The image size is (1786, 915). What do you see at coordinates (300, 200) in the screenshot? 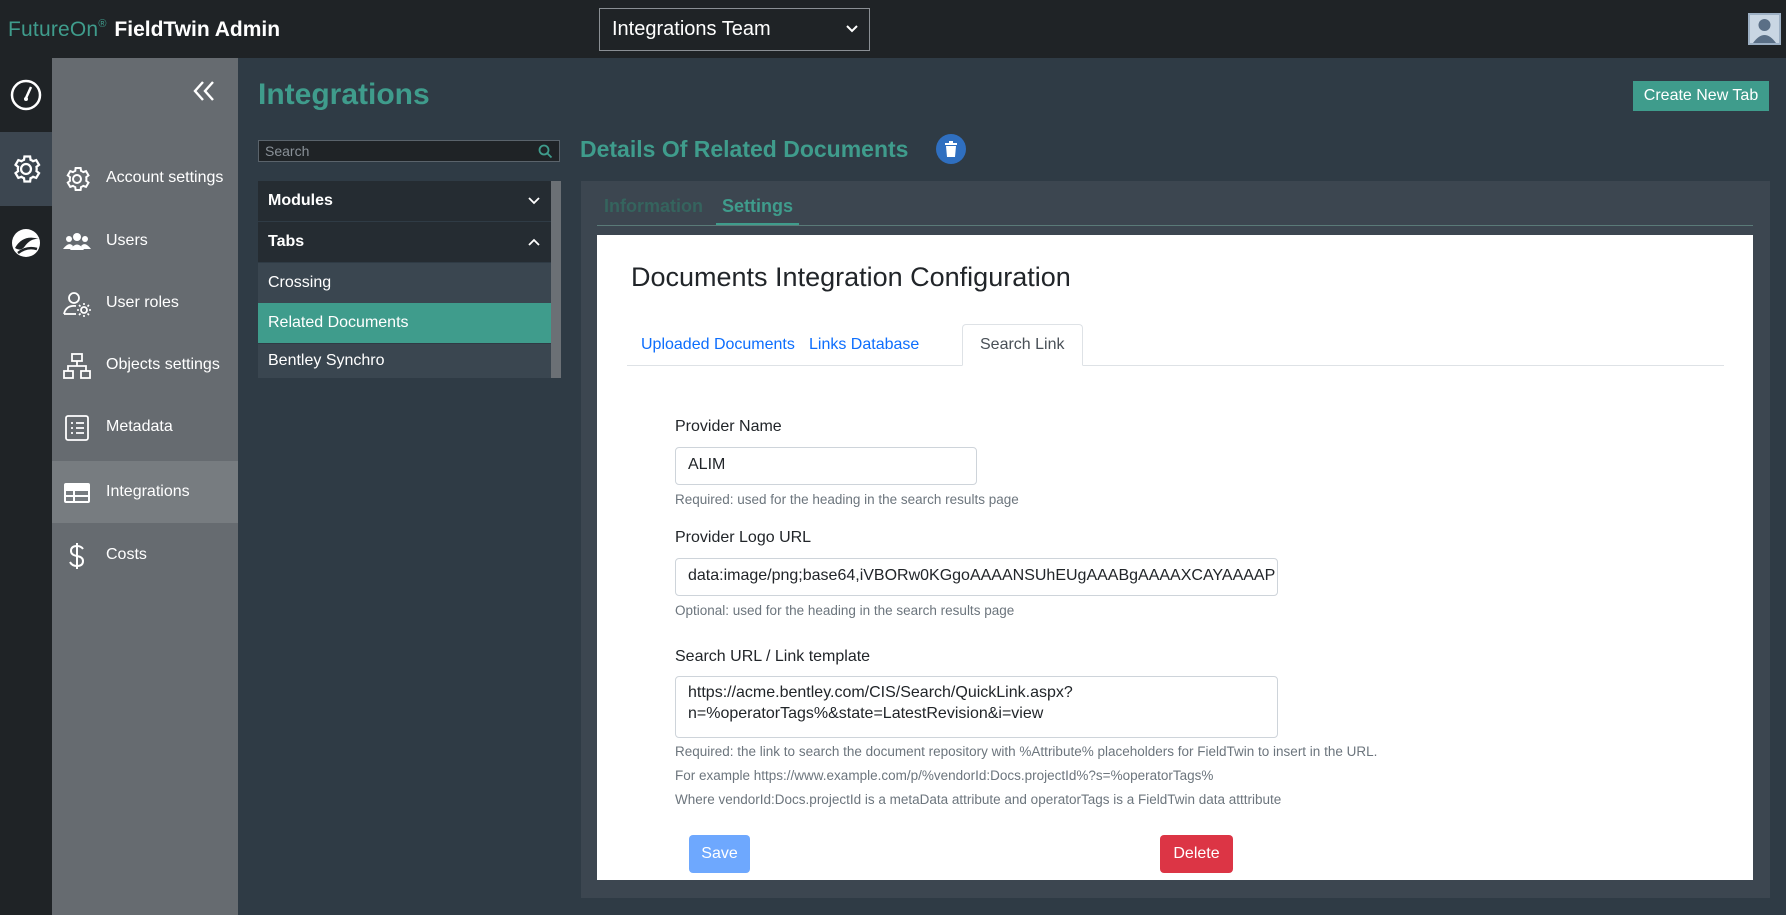
I see `tree-group-label: Modules` at bounding box center [300, 200].